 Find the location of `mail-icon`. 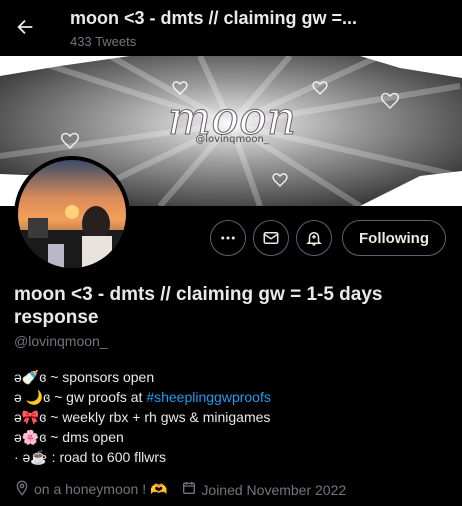

mail-icon is located at coordinates (271, 238).